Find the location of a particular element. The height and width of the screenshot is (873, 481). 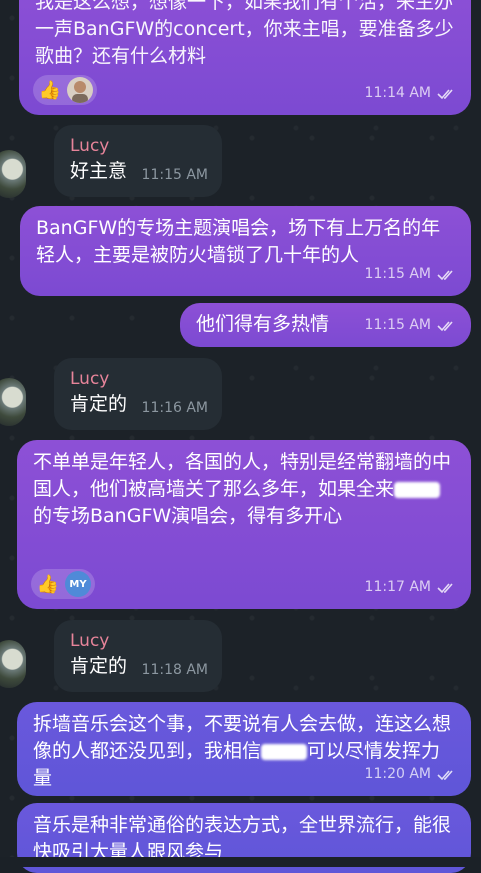

message-meta: 11:18 AM is located at coordinates (175, 670).